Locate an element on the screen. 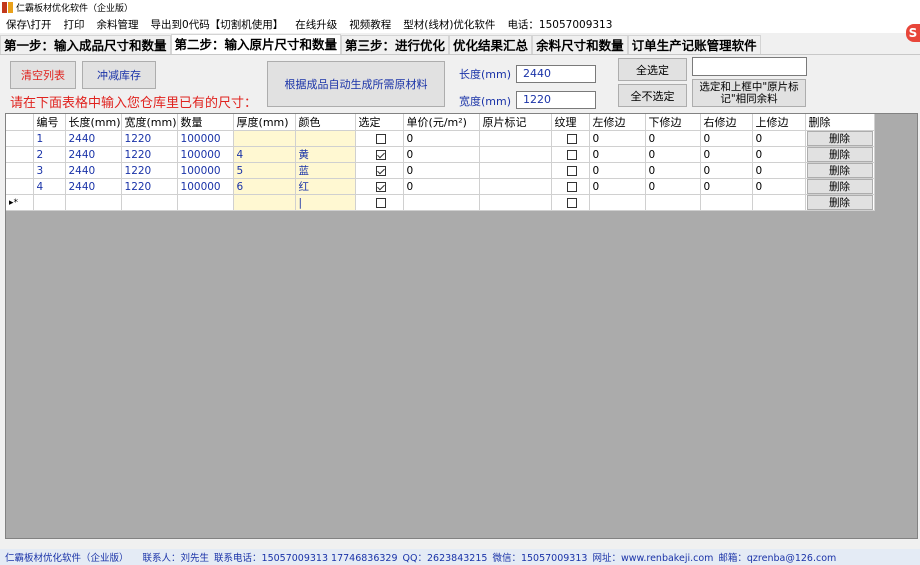 Image resolution: width=920 pixels, height=565 pixels. cell-top-trim is located at coordinates (779, 202).